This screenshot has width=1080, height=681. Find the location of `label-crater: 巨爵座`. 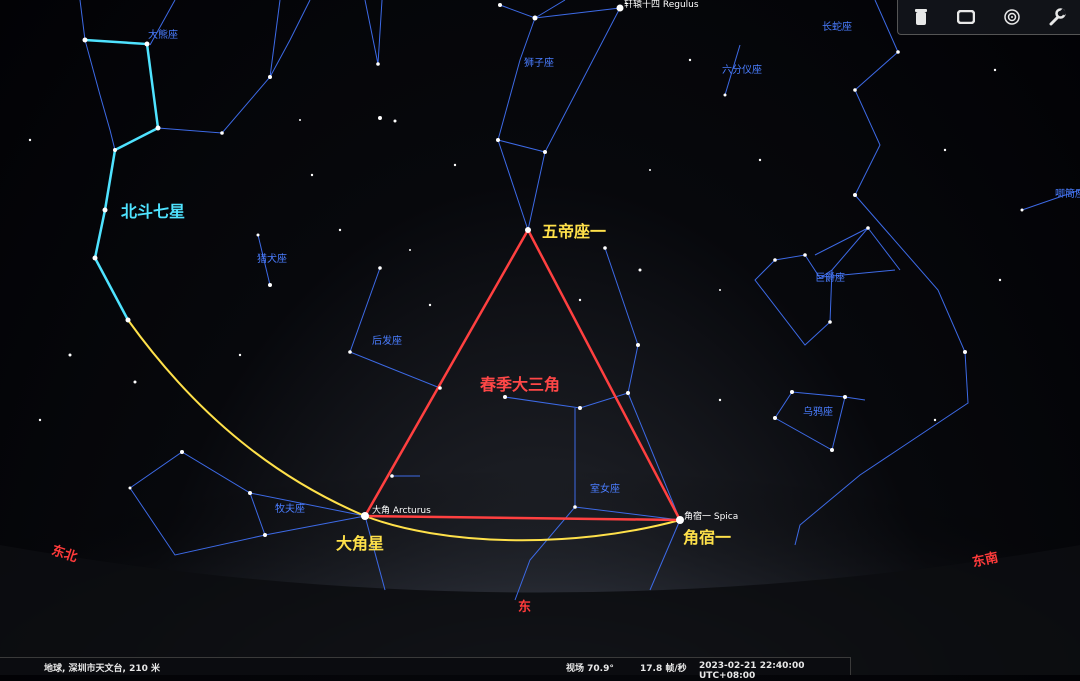

label-crater: 巨爵座 is located at coordinates (830, 278).